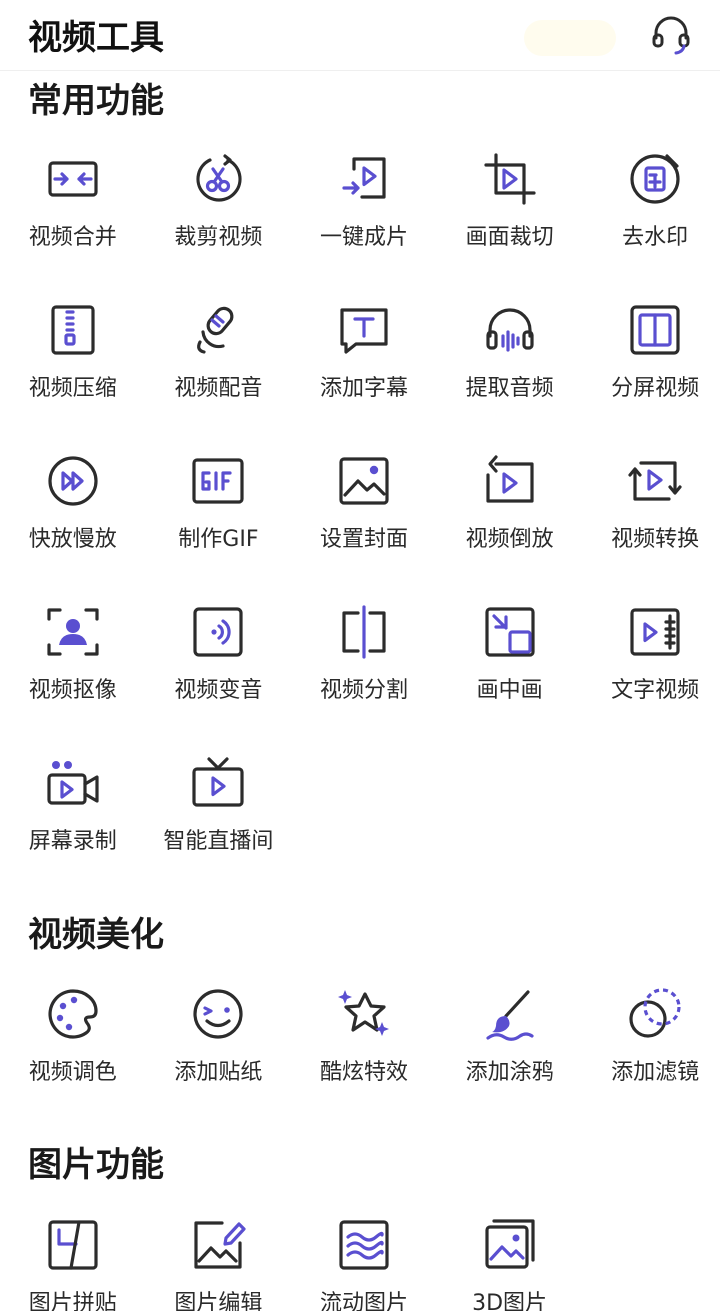 The width and height of the screenshot is (720, 1311). What do you see at coordinates (509, 1072) in the screenshot?
I see `tool-label: 添加涂鸦` at bounding box center [509, 1072].